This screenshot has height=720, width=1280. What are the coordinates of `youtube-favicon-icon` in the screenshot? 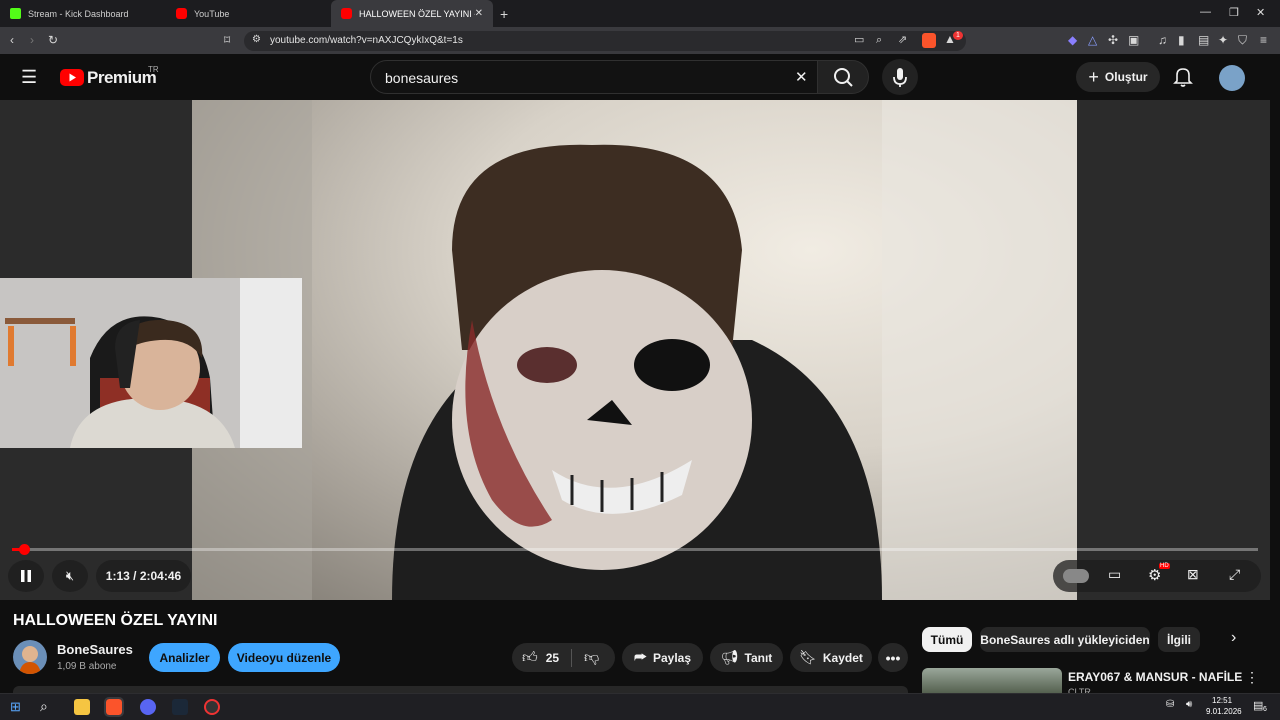 It's located at (181, 13).